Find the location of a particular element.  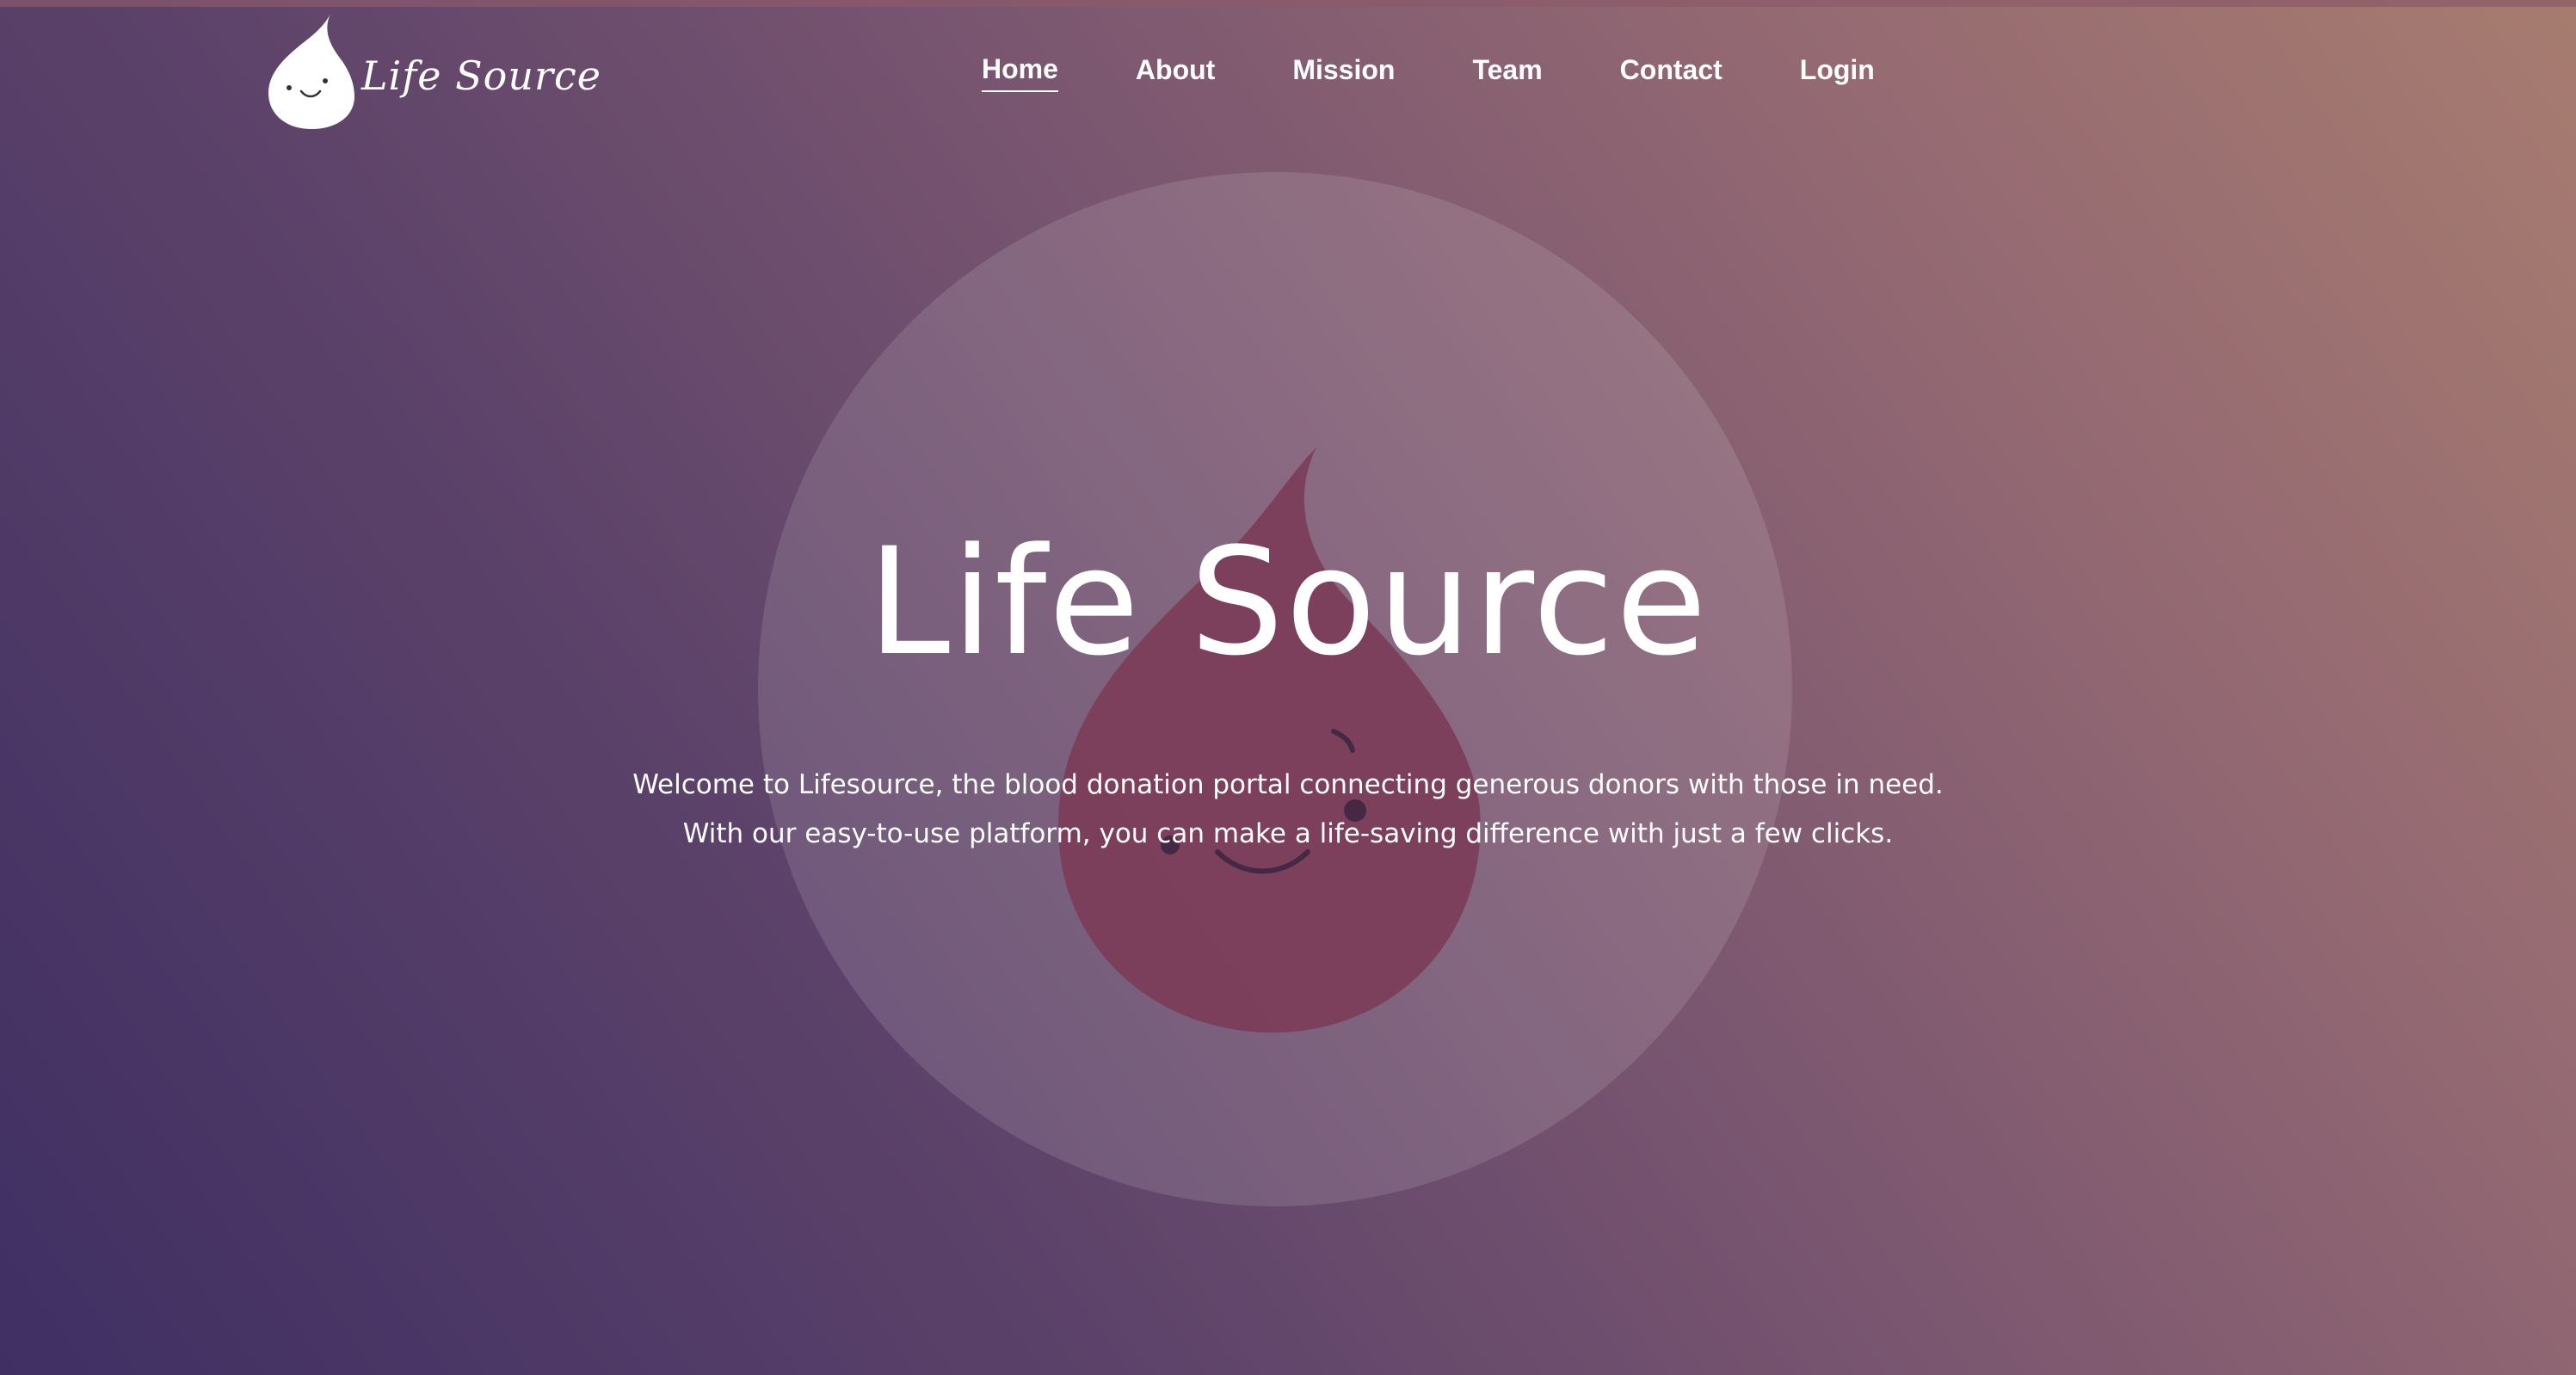

blood-drop-smiley-icon is located at coordinates (311, 71).